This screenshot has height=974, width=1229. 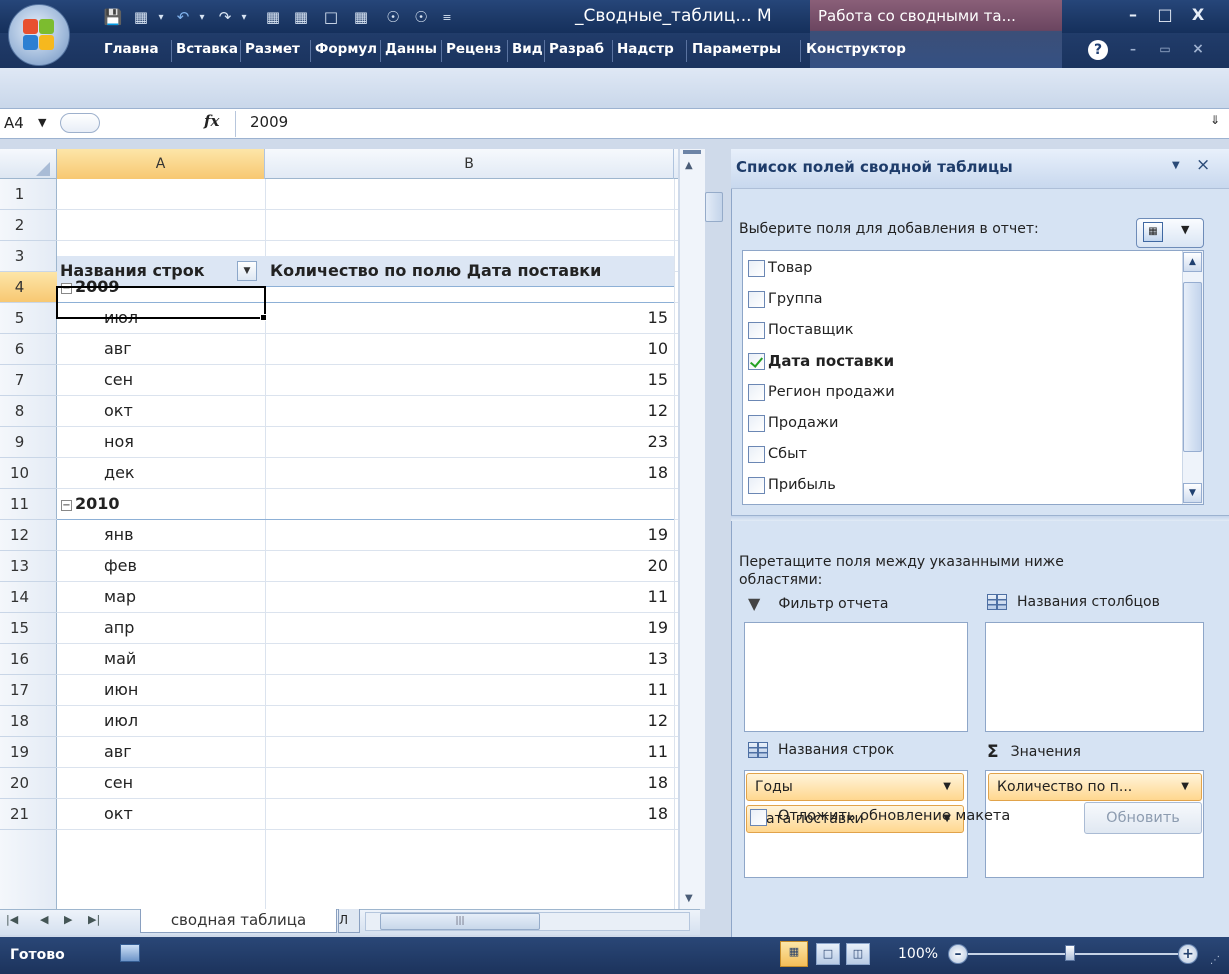 What do you see at coordinates (181, 535) in the screenshot?
I see `pivot-month-cell: янв` at bounding box center [181, 535].